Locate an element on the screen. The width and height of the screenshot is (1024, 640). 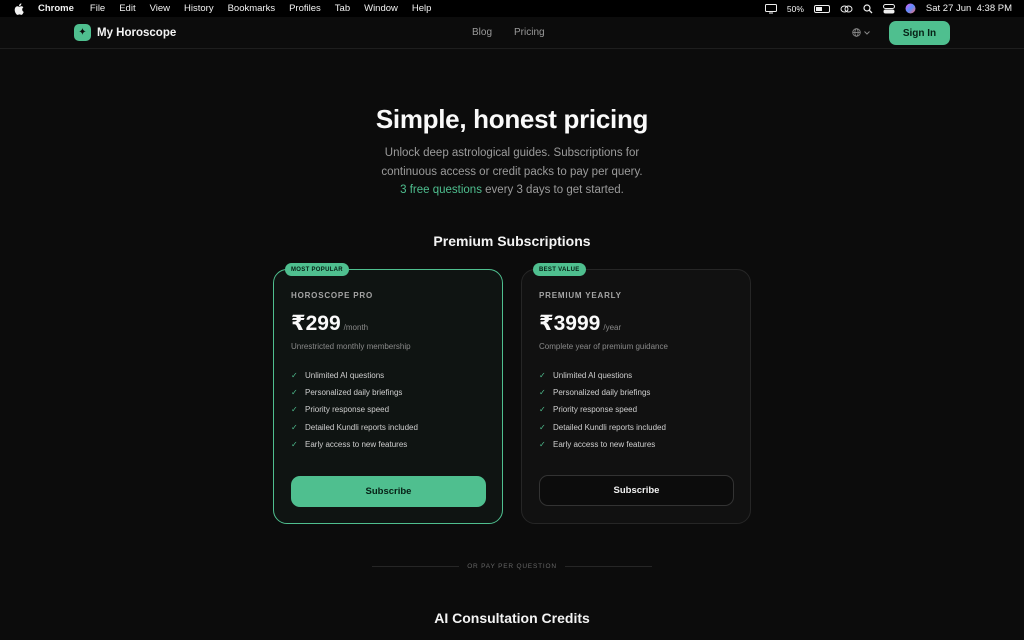
control-center-icon is located at coordinates (888, 8).